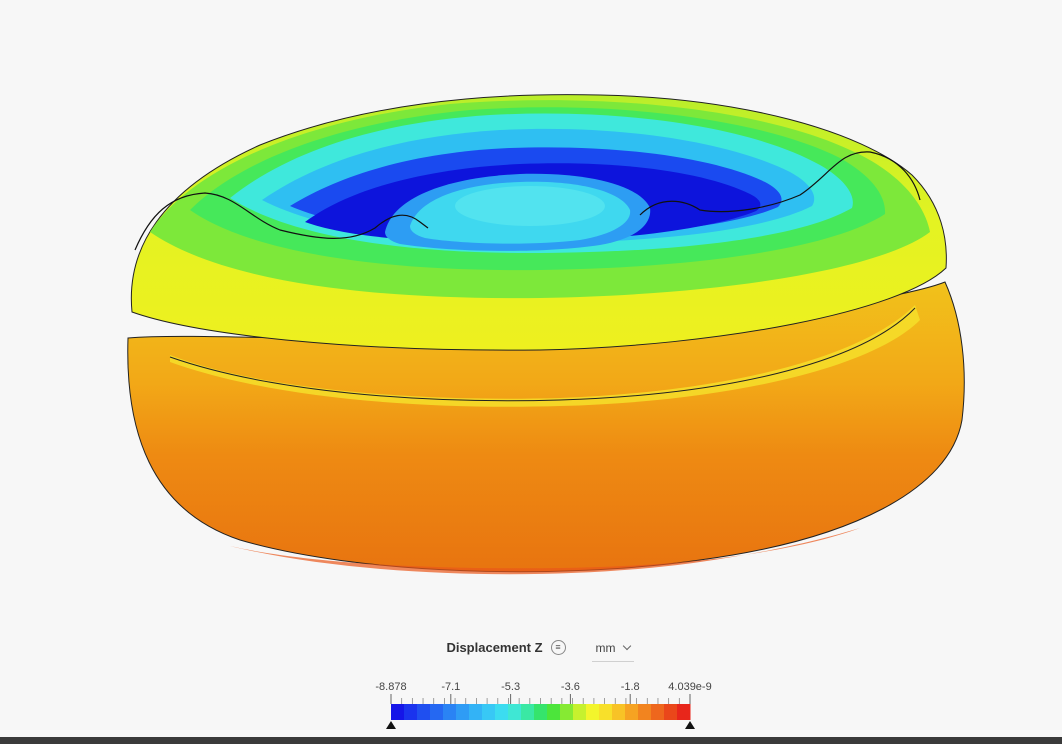 This screenshot has width=1062, height=744. I want to click on legend-tick-label: -3.6, so click(570, 687).